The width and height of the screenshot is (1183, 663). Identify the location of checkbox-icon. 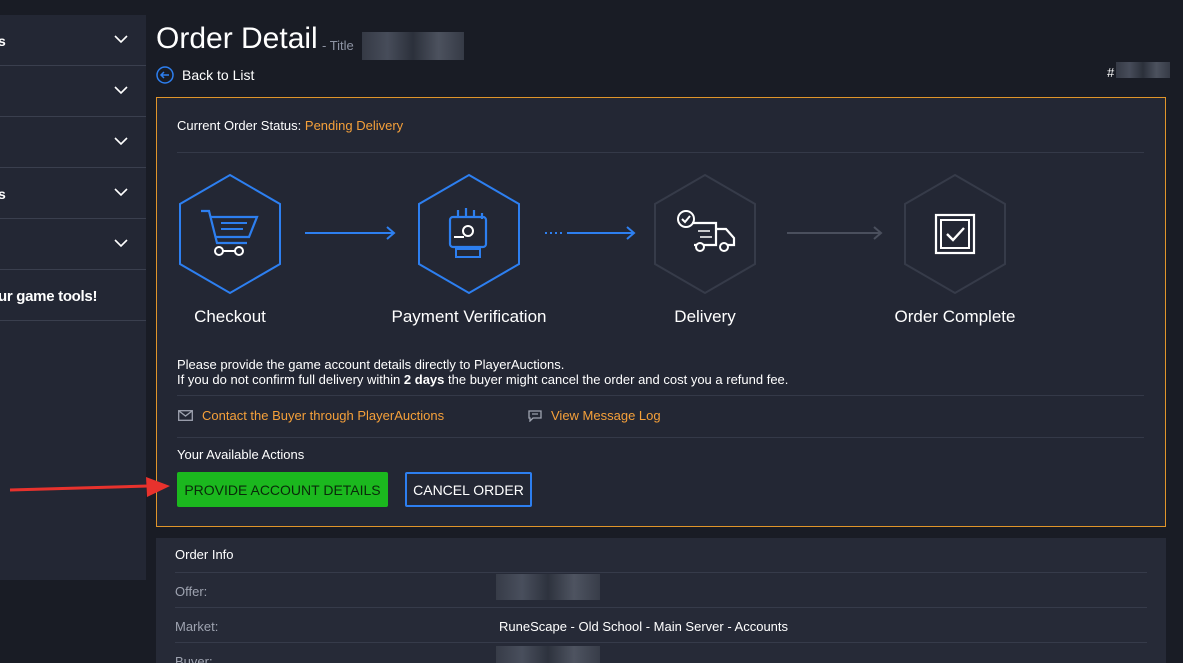
(955, 234).